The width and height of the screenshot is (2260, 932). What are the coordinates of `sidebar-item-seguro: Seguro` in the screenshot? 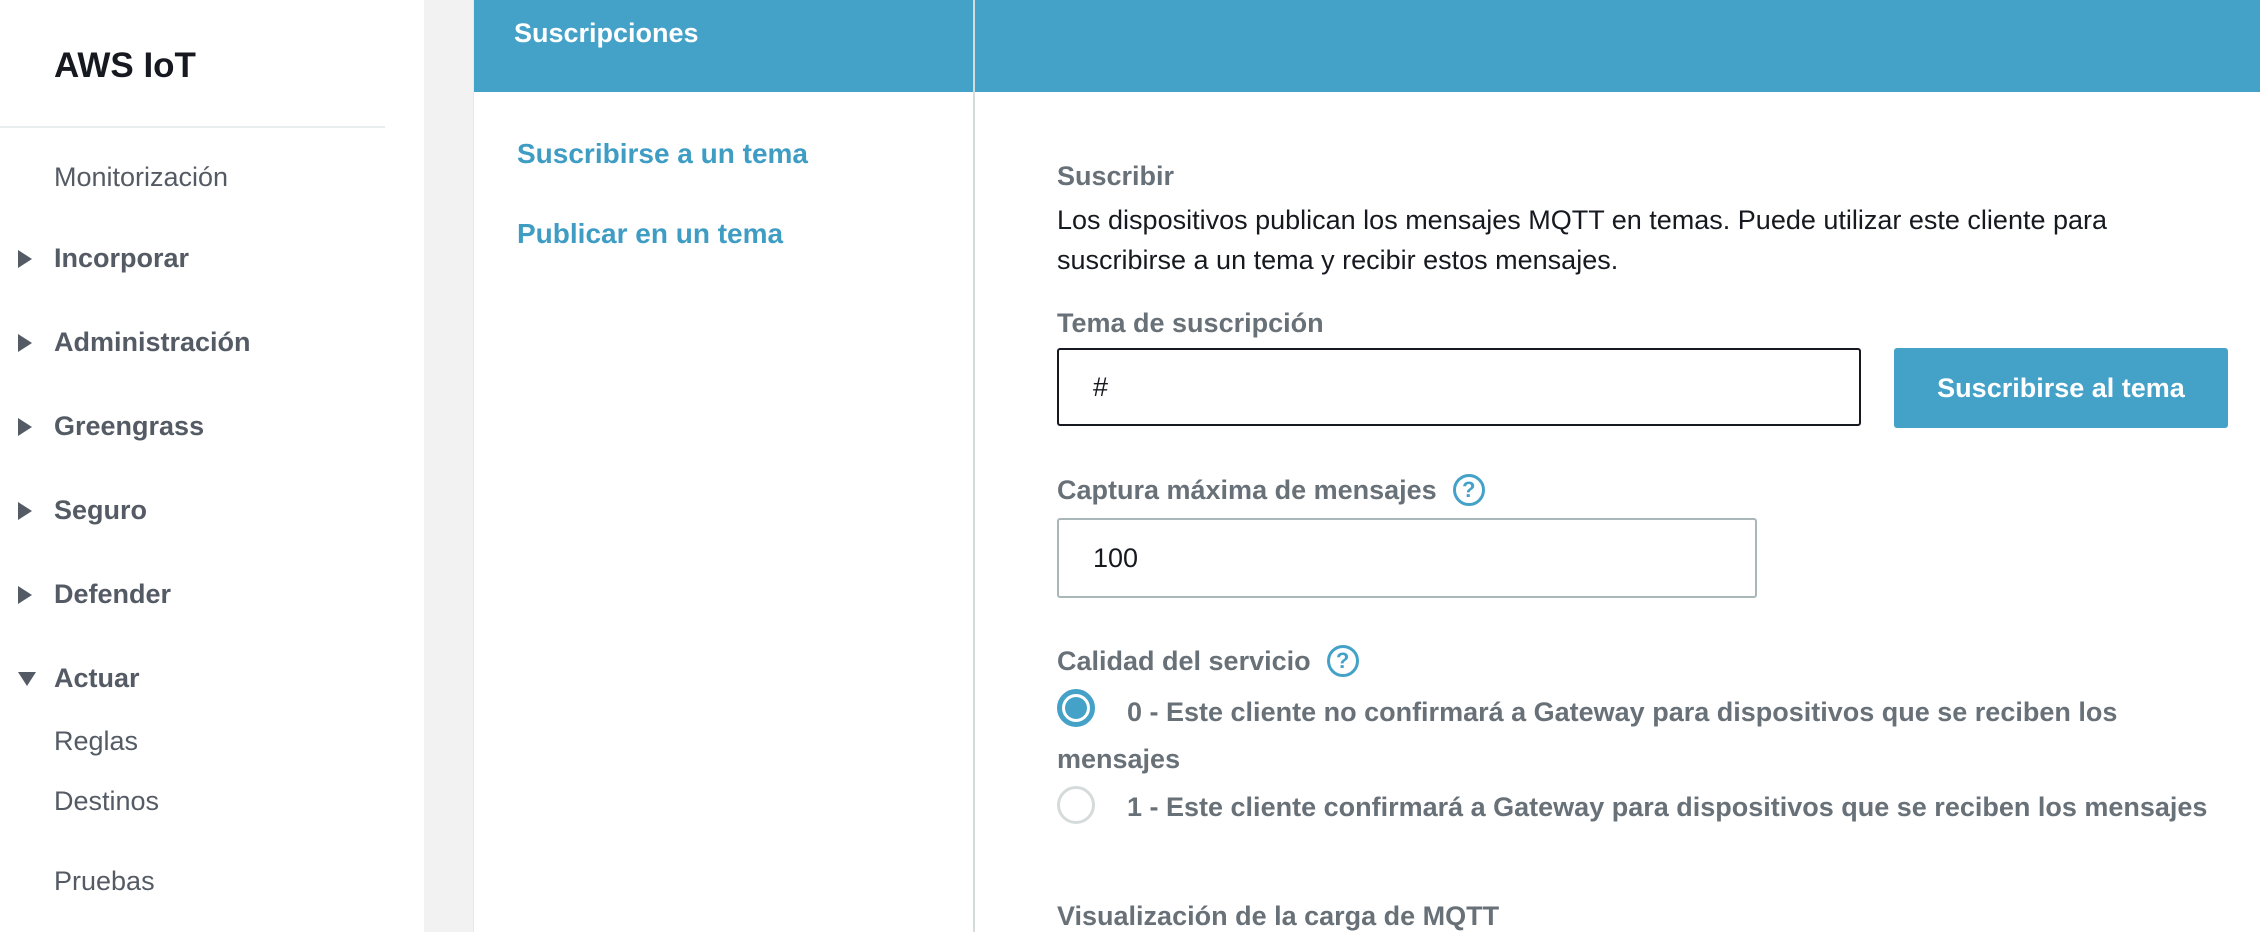 It's located at (82, 510).